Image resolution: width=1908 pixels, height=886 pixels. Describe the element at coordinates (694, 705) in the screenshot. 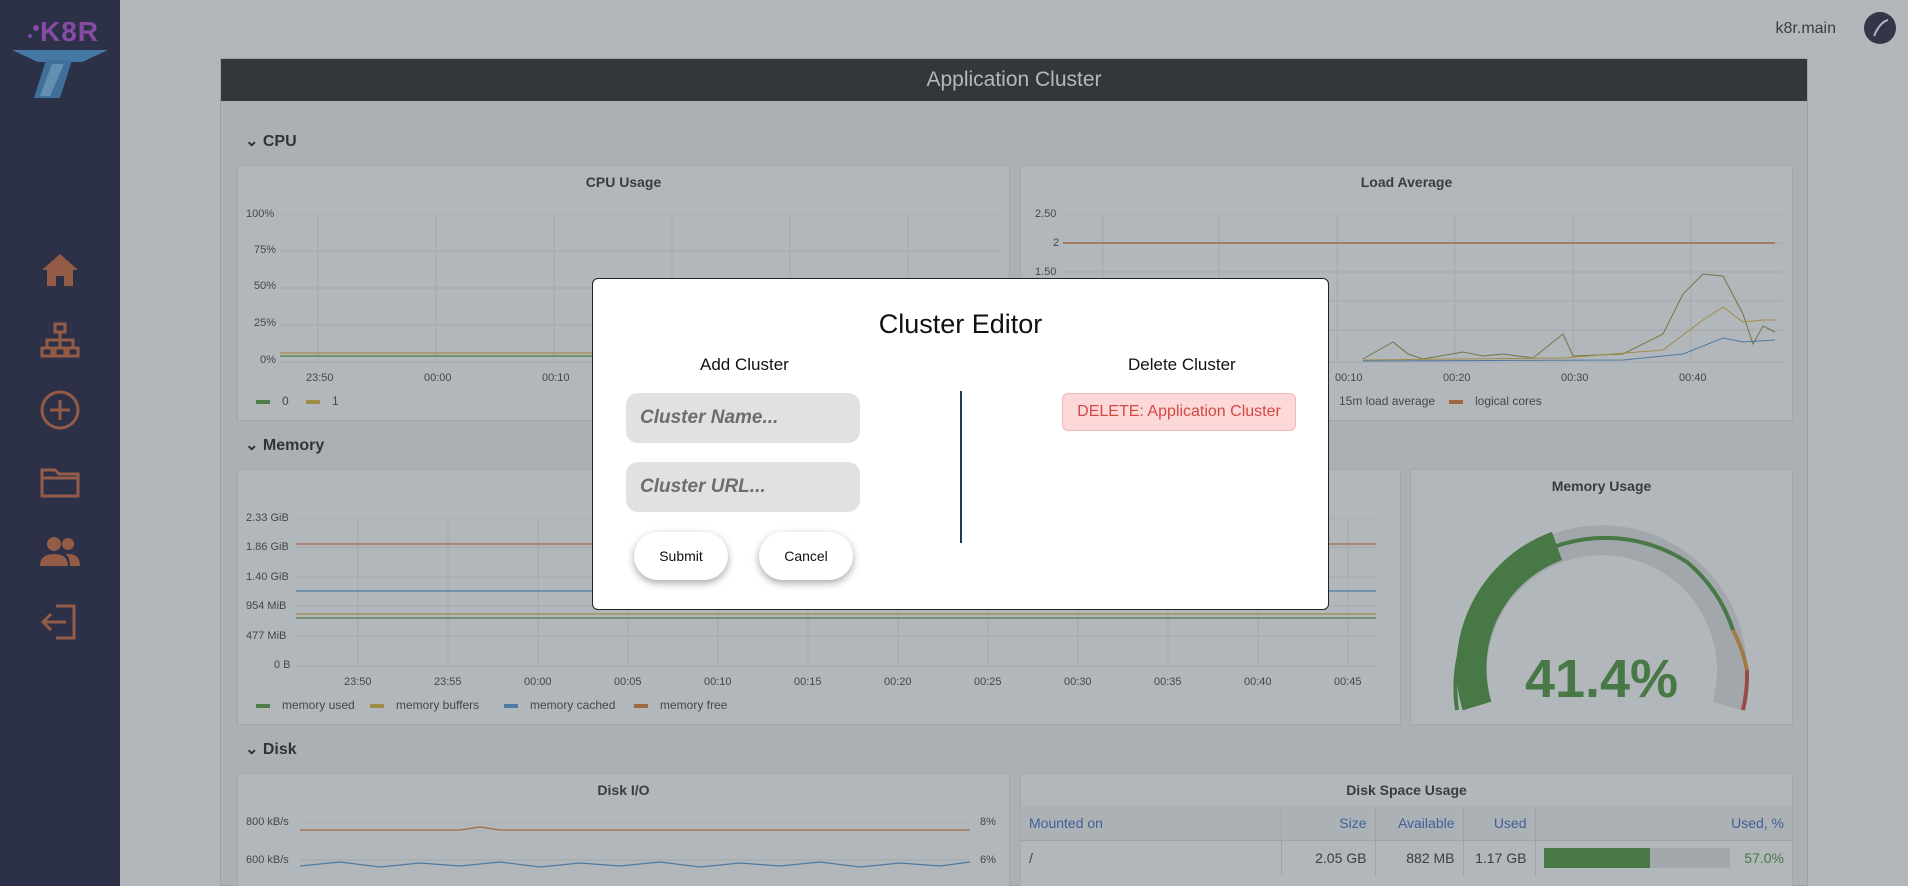

I see `legend-label: memory free` at that location.